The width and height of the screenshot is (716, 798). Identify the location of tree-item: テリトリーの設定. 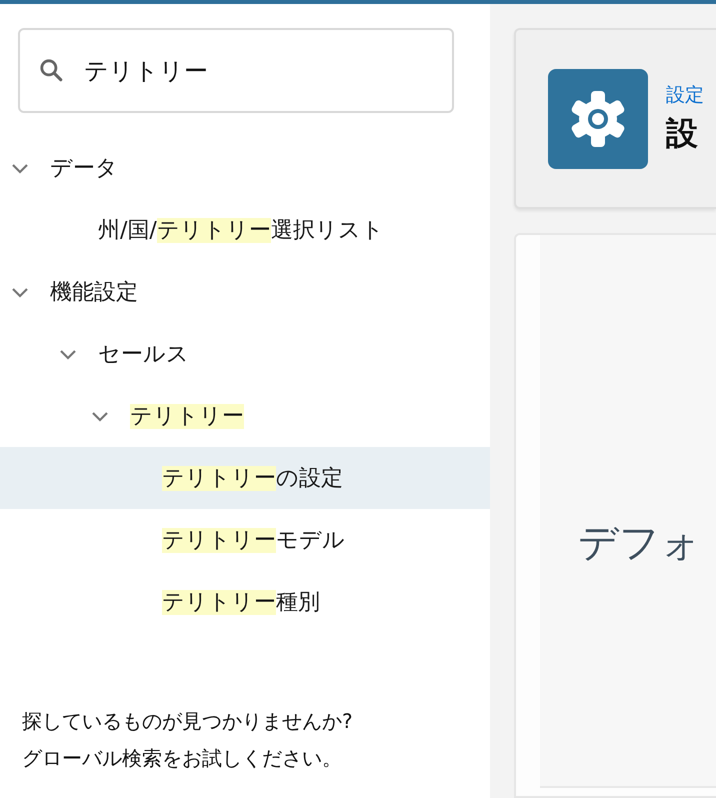
(245, 478).